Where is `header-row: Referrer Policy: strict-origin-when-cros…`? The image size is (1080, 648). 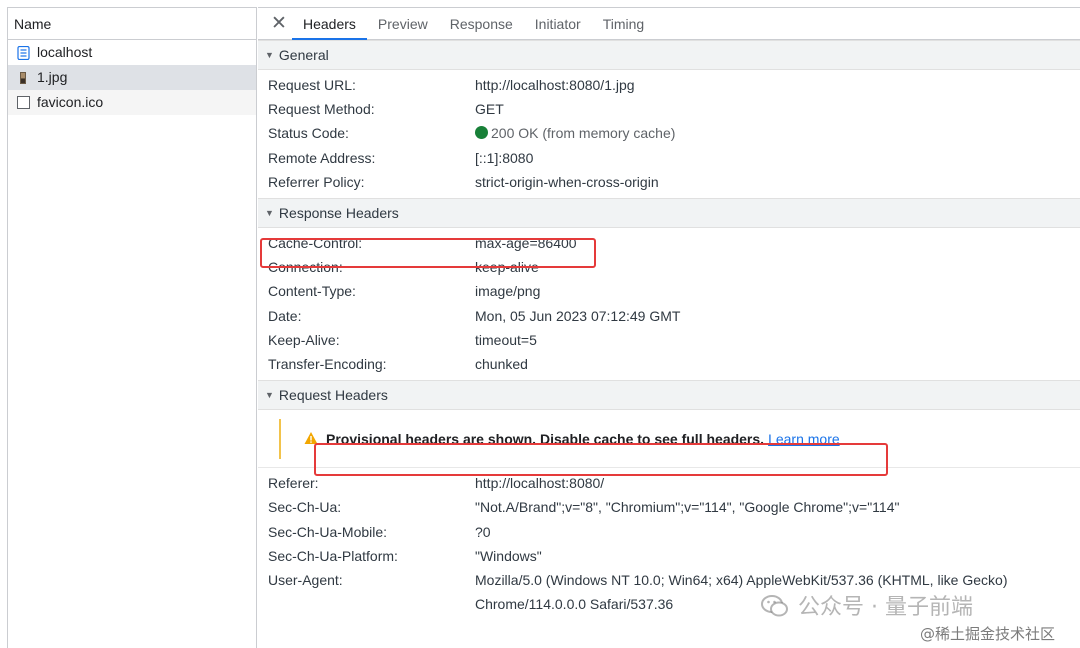 header-row: Referrer Policy: strict-origin-when-cros… is located at coordinates (669, 182).